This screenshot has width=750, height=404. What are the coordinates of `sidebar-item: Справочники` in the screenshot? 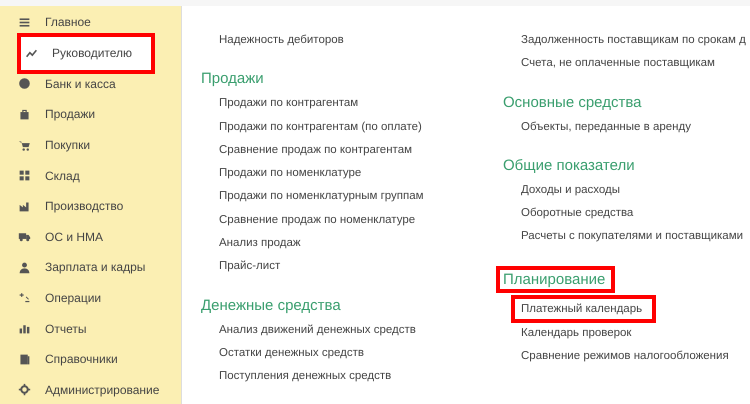 It's located at (90, 359).